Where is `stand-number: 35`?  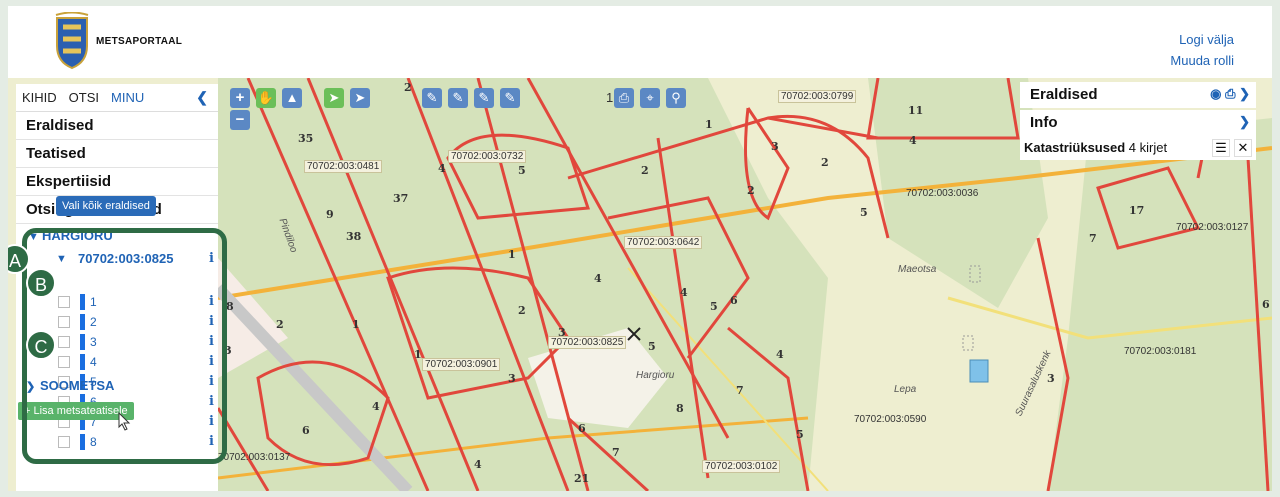
stand-number: 35 is located at coordinates (306, 138).